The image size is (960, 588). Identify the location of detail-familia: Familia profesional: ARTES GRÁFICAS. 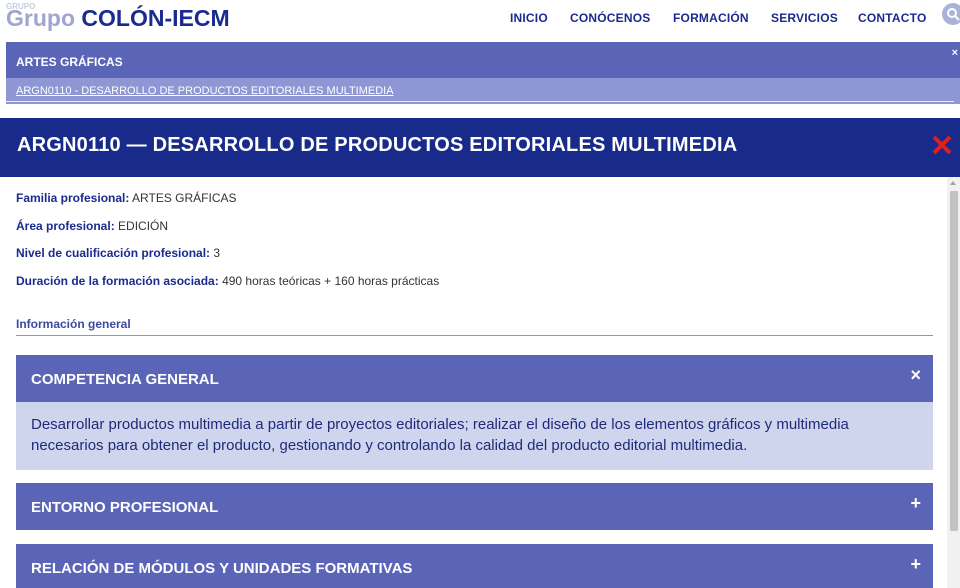
(126, 198).